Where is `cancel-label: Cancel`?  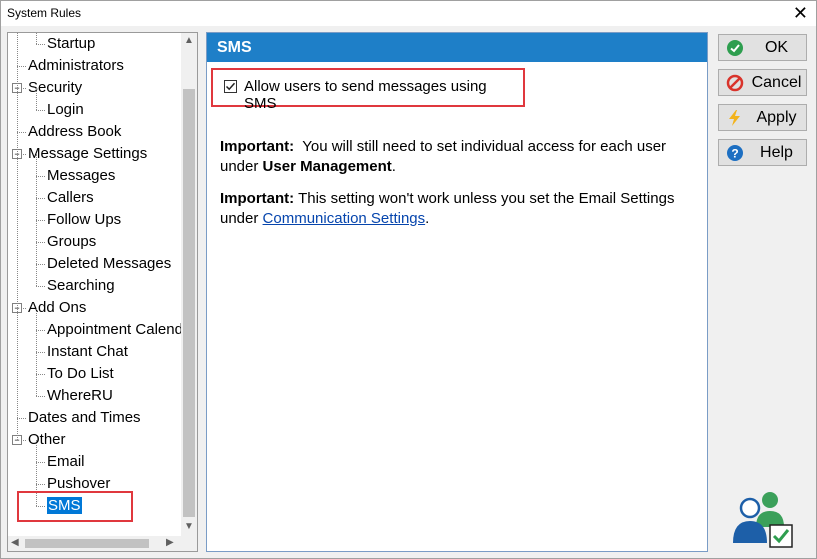 cancel-label: Cancel is located at coordinates (776, 82).